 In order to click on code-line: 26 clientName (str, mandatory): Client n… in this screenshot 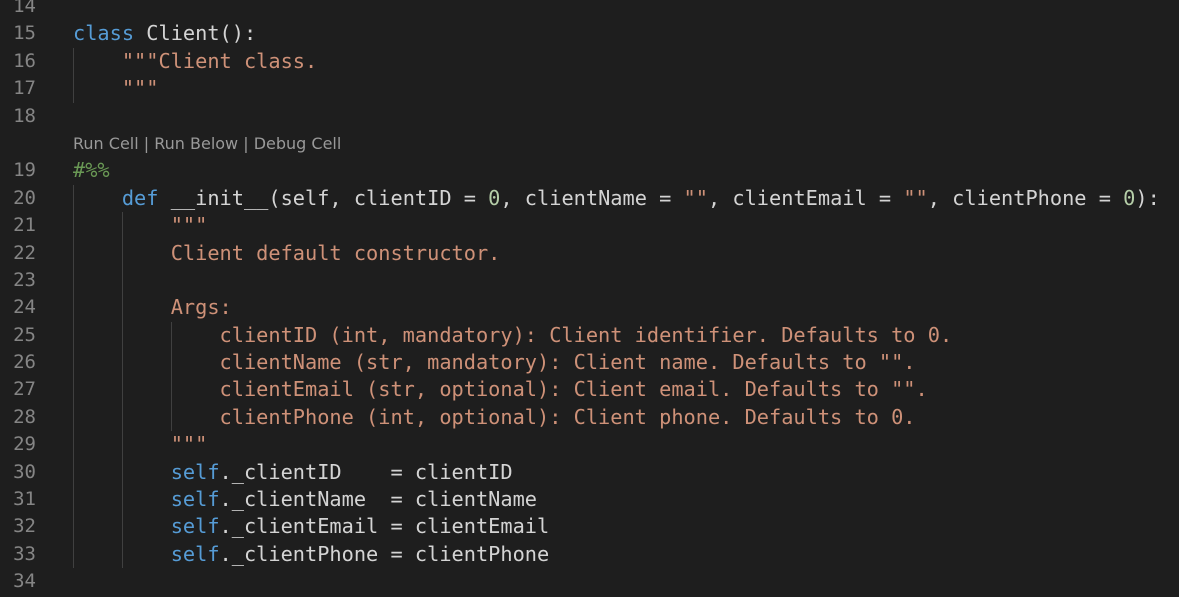, I will do `click(589, 363)`.